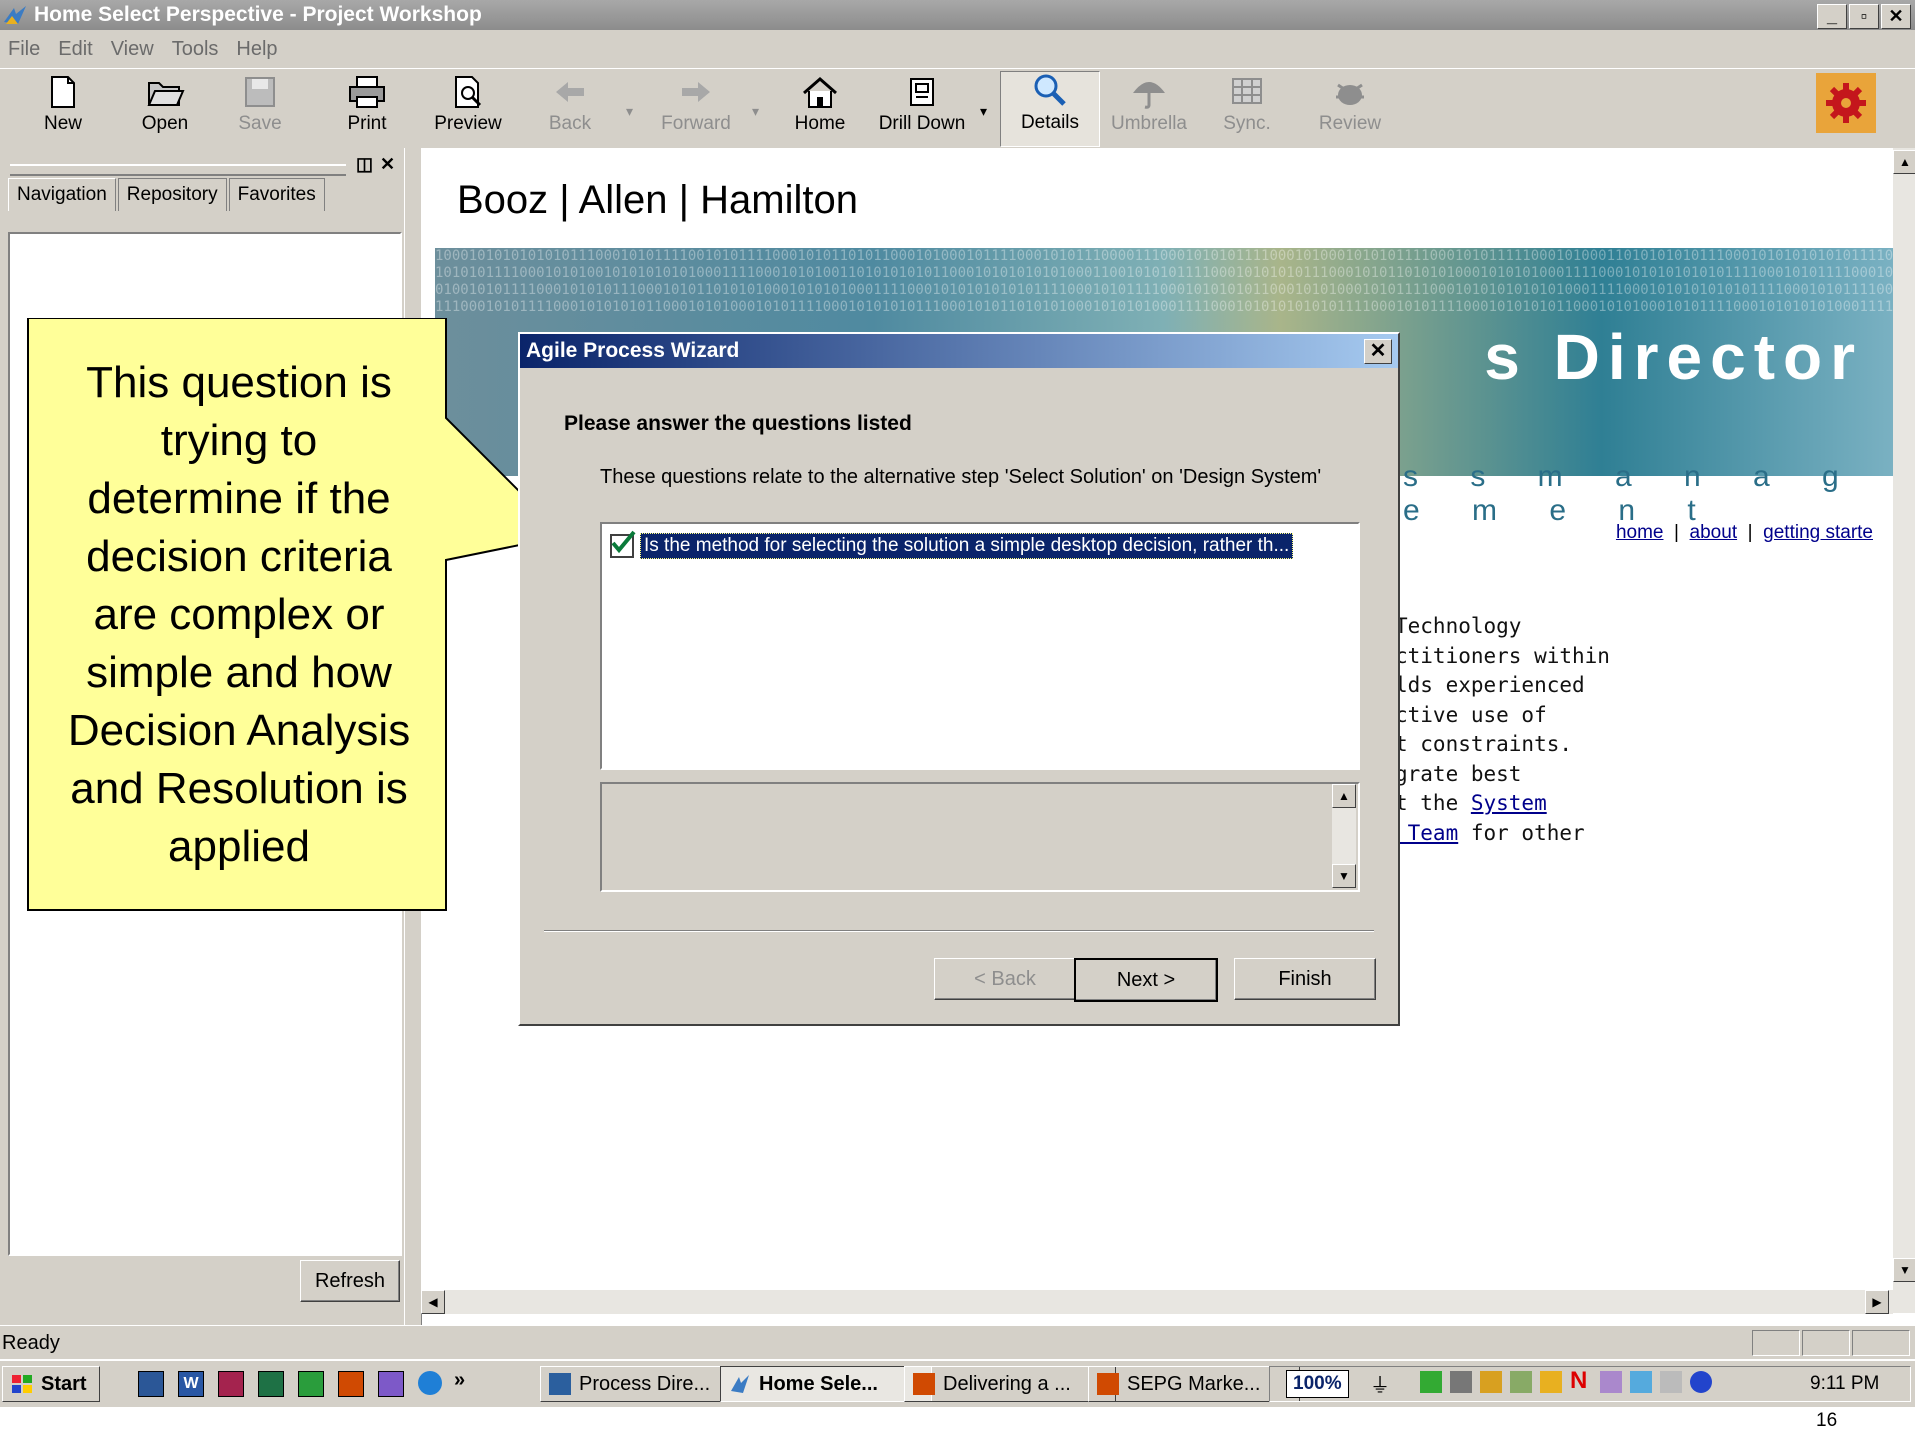  I want to click on app-icon, so click(15, 15).